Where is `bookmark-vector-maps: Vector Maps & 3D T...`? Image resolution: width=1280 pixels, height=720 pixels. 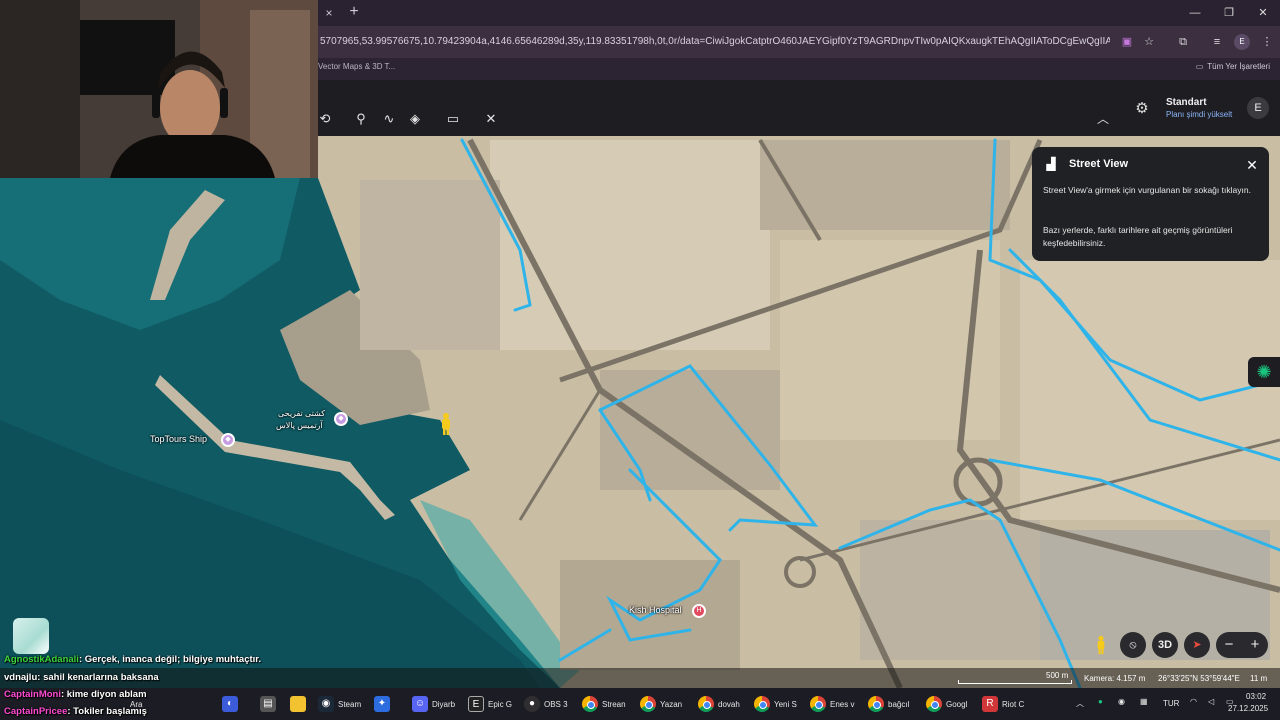
bookmark-vector-maps: Vector Maps & 3D T... is located at coordinates (356, 67).